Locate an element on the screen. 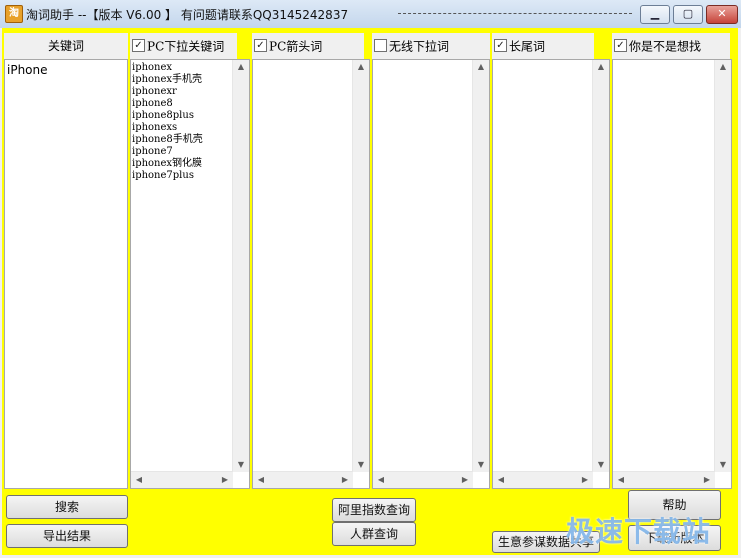 The image size is (741, 558). column-label: 长尾词 is located at coordinates (527, 46).